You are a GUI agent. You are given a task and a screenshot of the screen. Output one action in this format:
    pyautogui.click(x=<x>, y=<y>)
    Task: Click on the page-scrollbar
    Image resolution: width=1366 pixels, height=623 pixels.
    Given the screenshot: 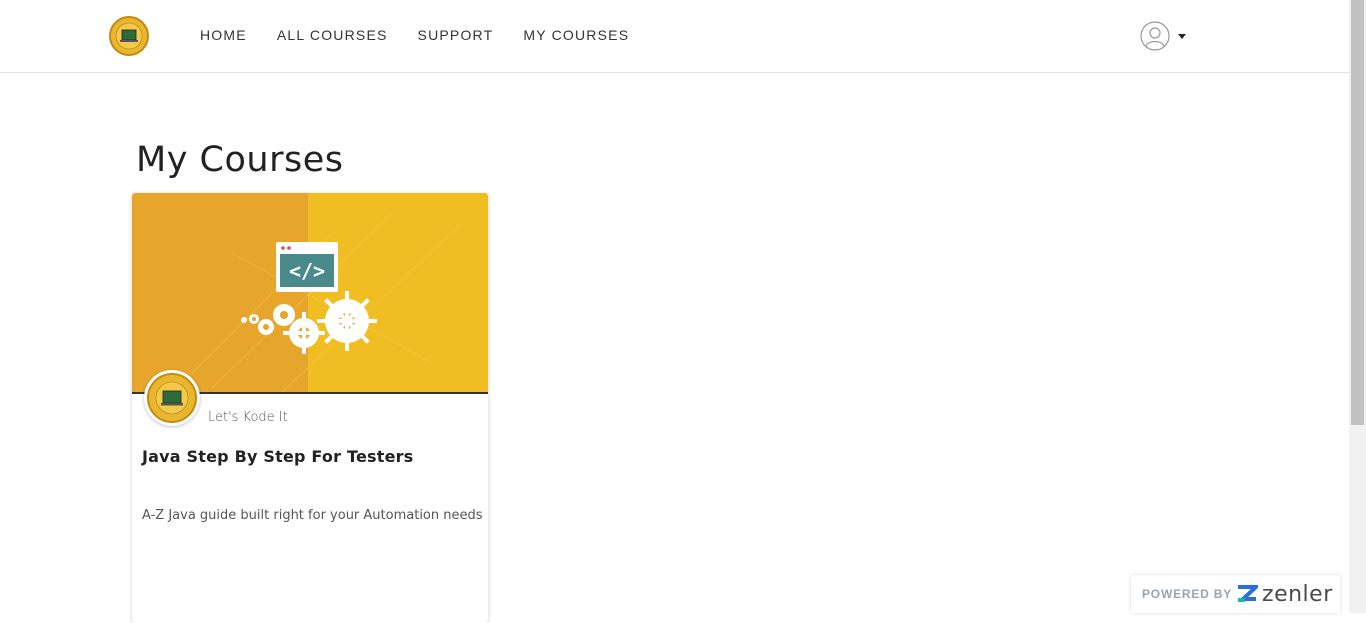 What is the action you would take?
    pyautogui.click(x=1357, y=306)
    